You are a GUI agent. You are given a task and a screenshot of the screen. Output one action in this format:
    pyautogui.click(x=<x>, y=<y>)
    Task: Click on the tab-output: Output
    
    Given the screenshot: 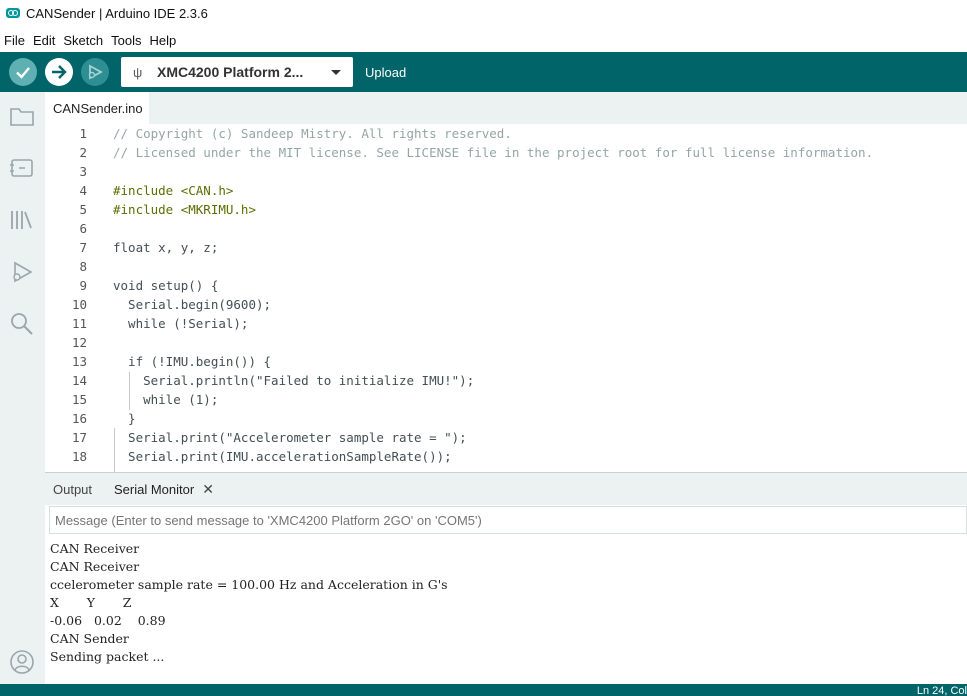 What is the action you would take?
    pyautogui.click(x=72, y=489)
    